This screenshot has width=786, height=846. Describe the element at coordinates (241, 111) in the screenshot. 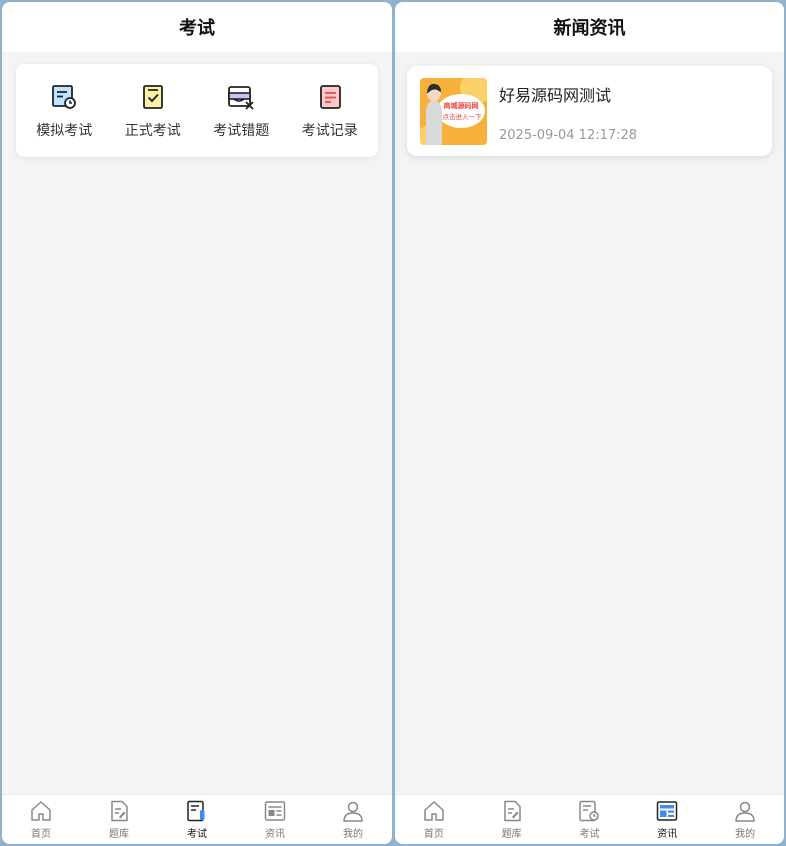

I see `wrong-questions-button: 考试错题` at that location.